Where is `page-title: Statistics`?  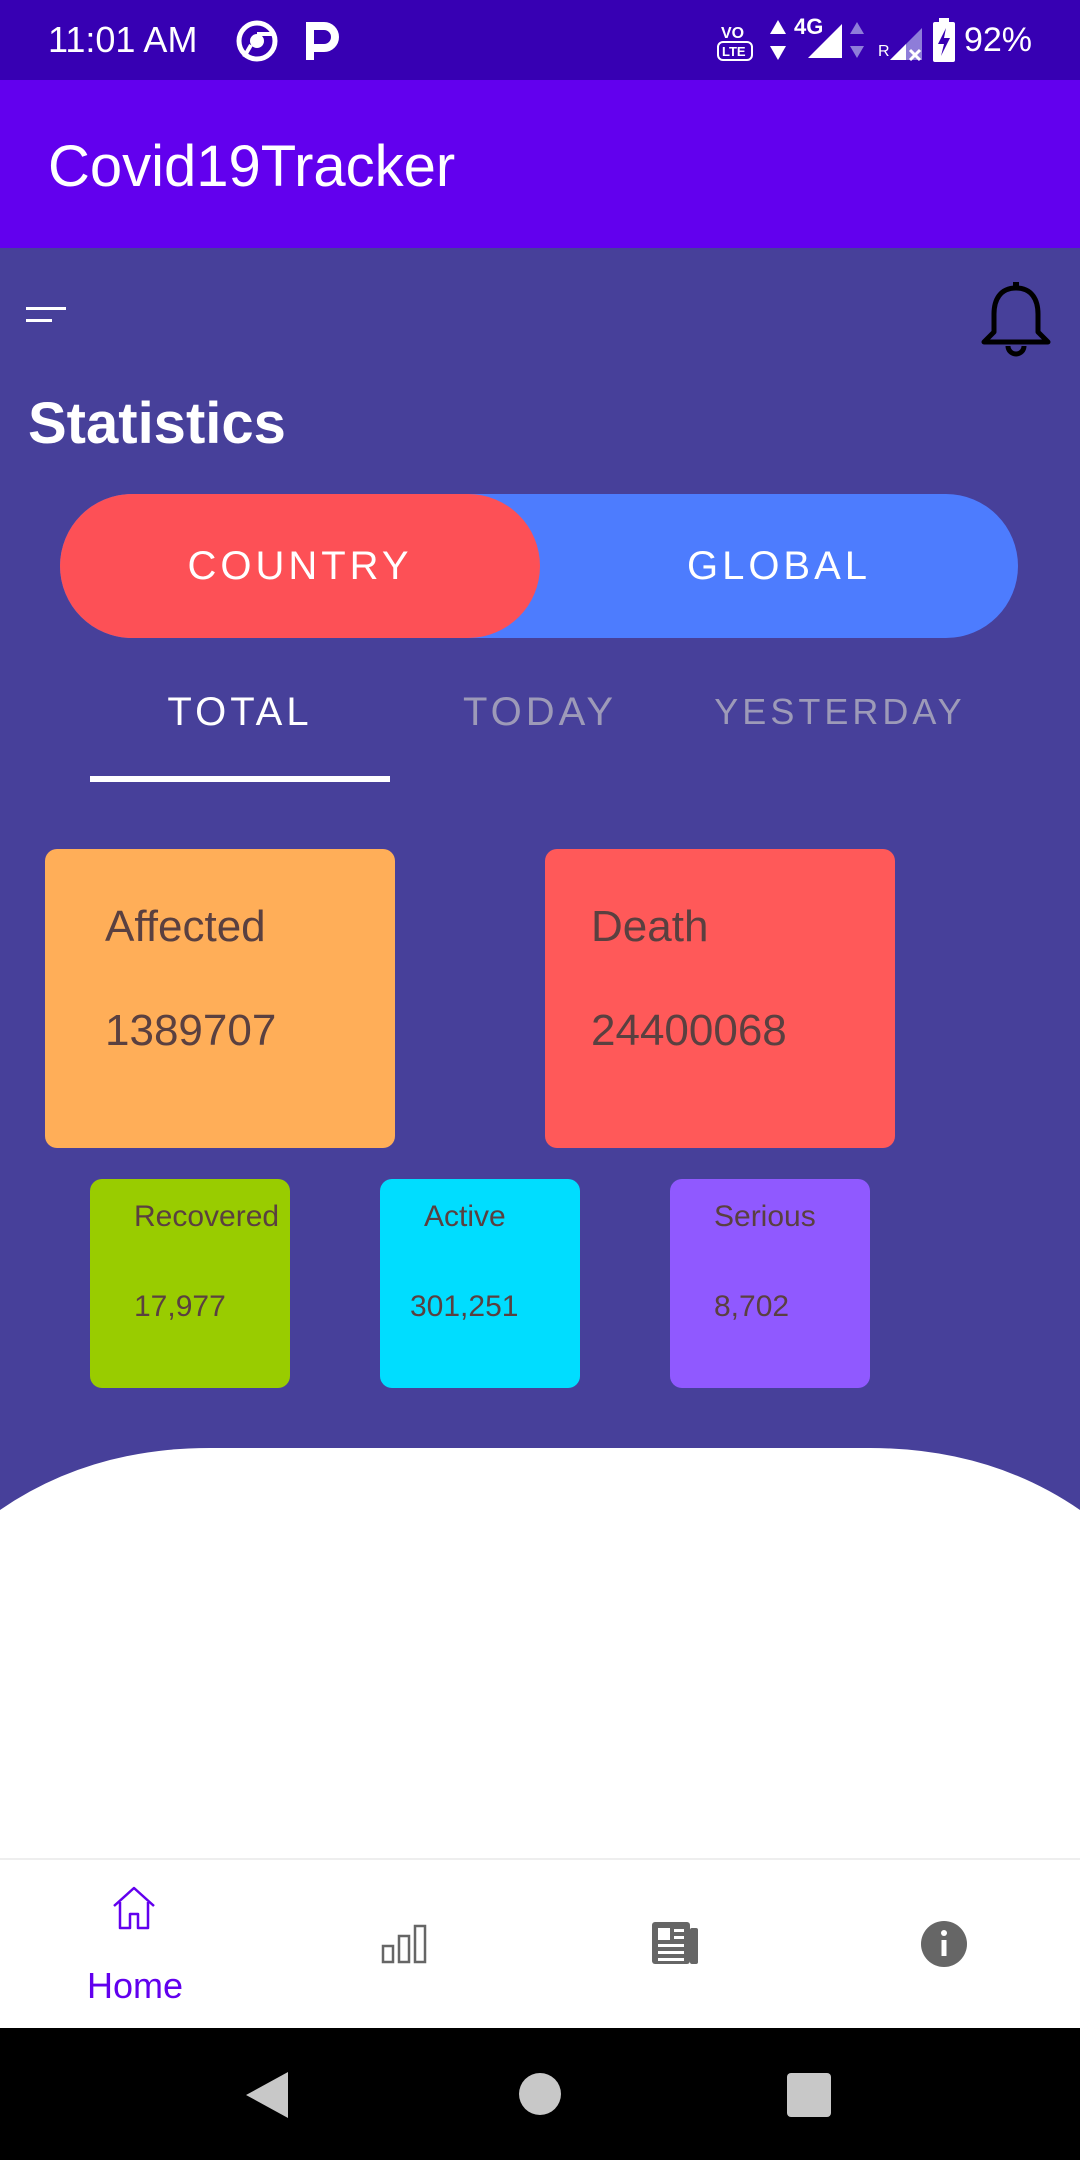
page-title: Statistics is located at coordinates (157, 423).